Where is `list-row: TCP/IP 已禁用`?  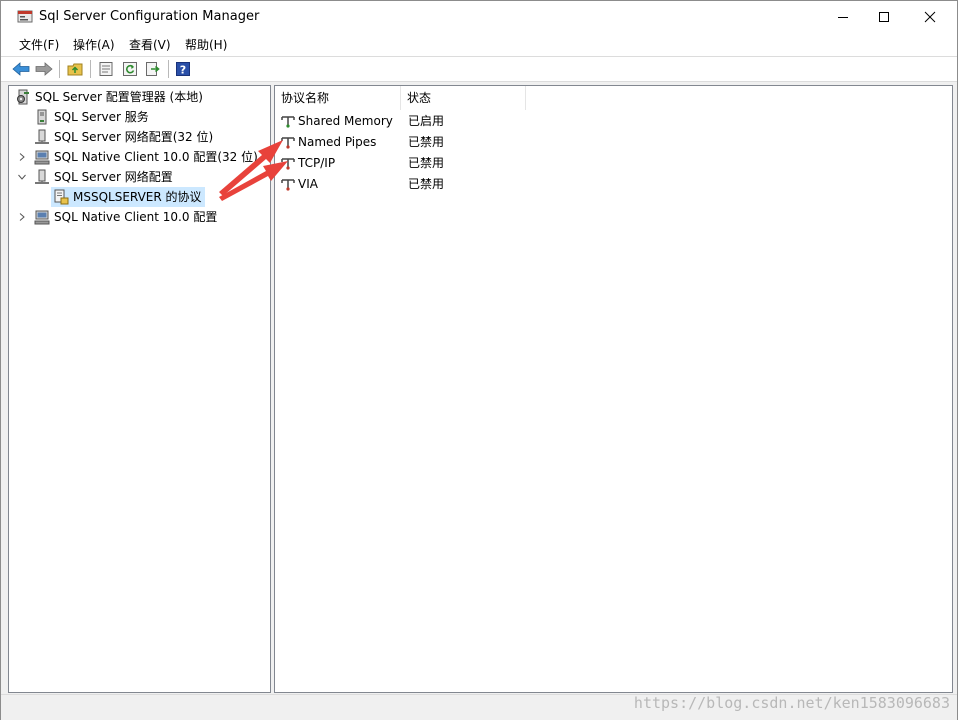
list-row: TCP/IP 已禁用 is located at coordinates (425, 163).